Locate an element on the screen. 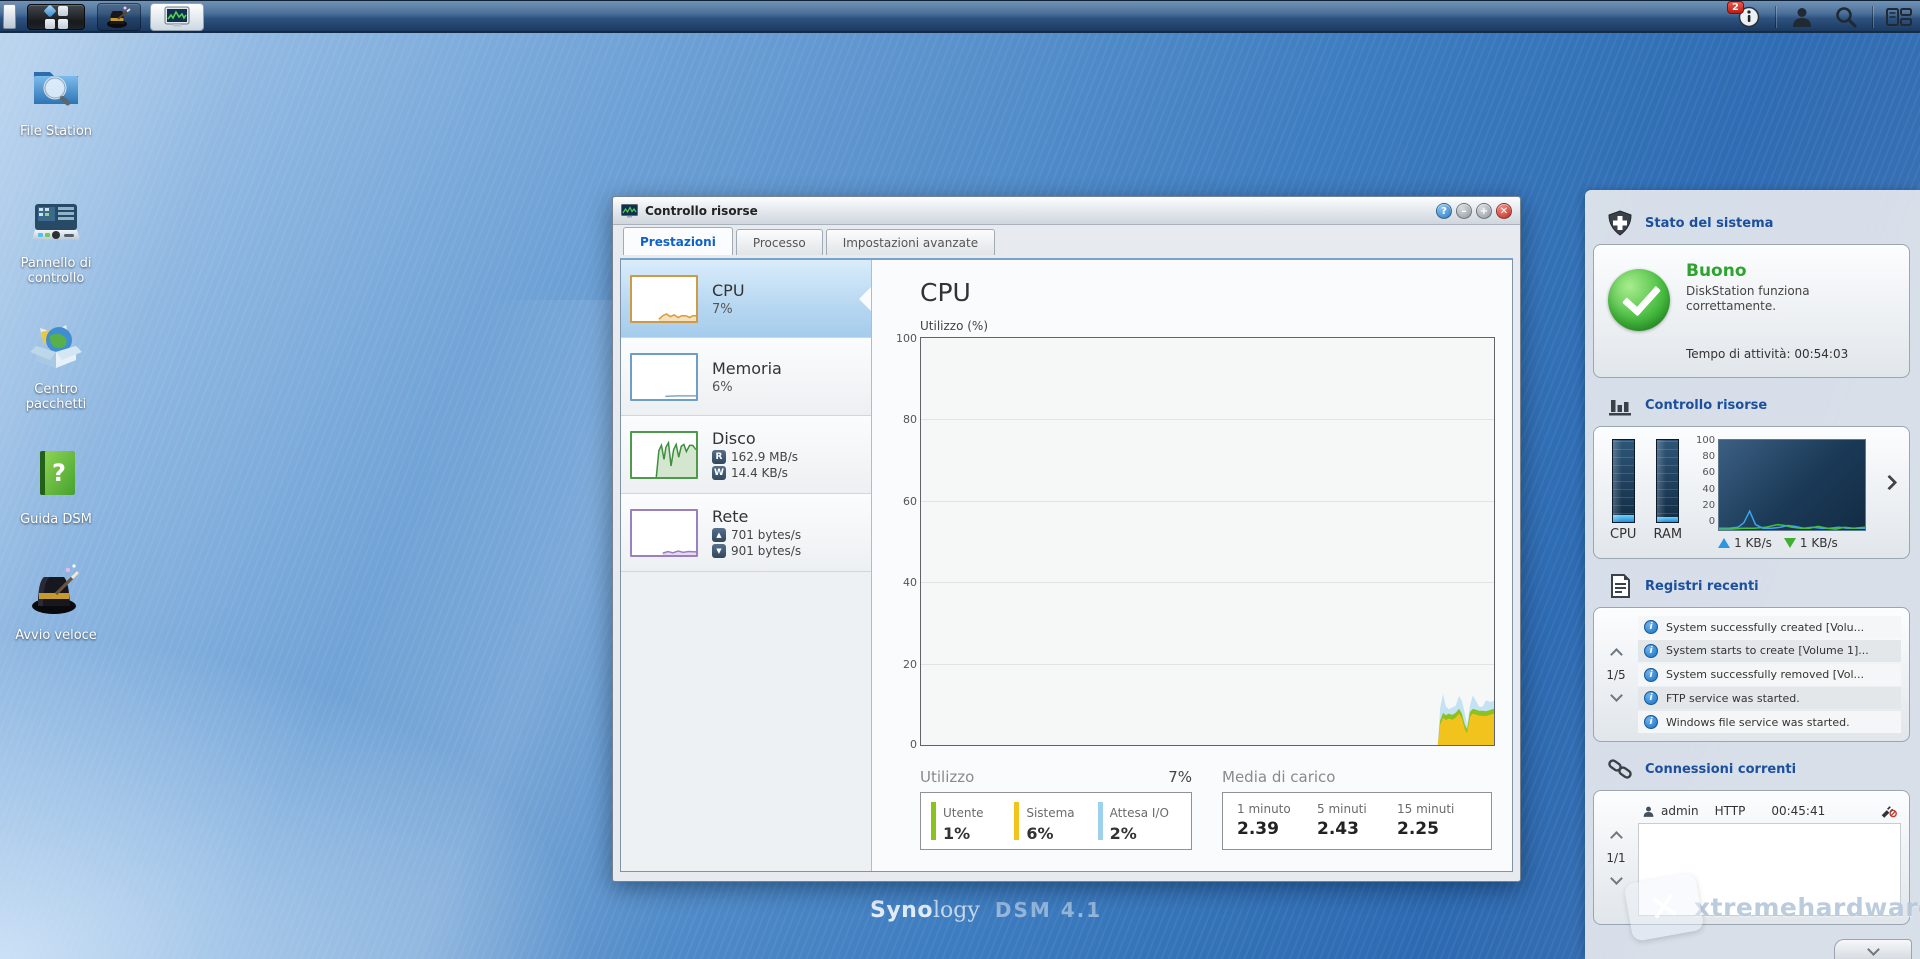  pager-position: 1/1 is located at coordinates (1616, 857).